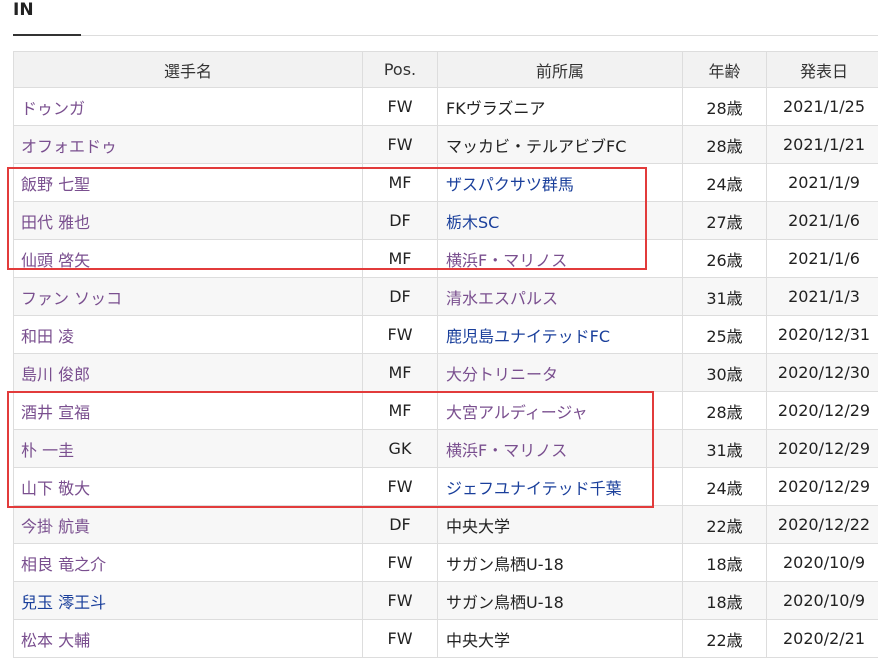 This screenshot has width=878, height=659. I want to click on table-row: 相良 竜之介 FW サガン鳥栖U-18 18歳 2020/10/9, so click(445, 562).